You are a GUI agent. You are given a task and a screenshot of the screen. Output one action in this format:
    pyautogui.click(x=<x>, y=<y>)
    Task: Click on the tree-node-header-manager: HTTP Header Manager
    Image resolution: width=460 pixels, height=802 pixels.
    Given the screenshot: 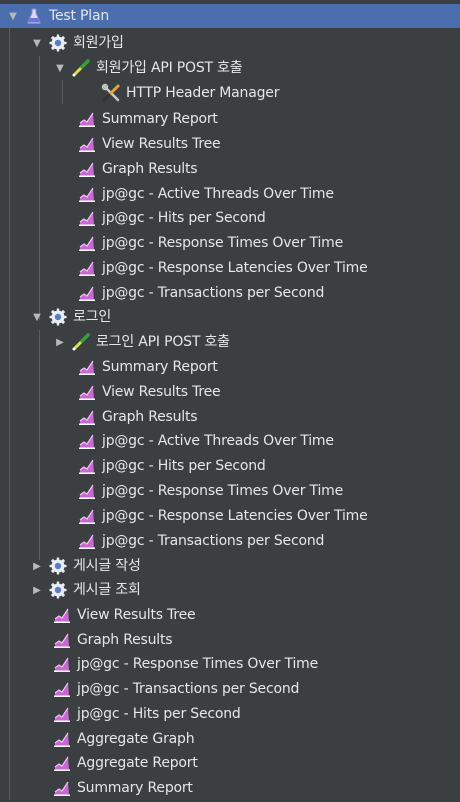 What is the action you would take?
    pyautogui.click(x=230, y=93)
    